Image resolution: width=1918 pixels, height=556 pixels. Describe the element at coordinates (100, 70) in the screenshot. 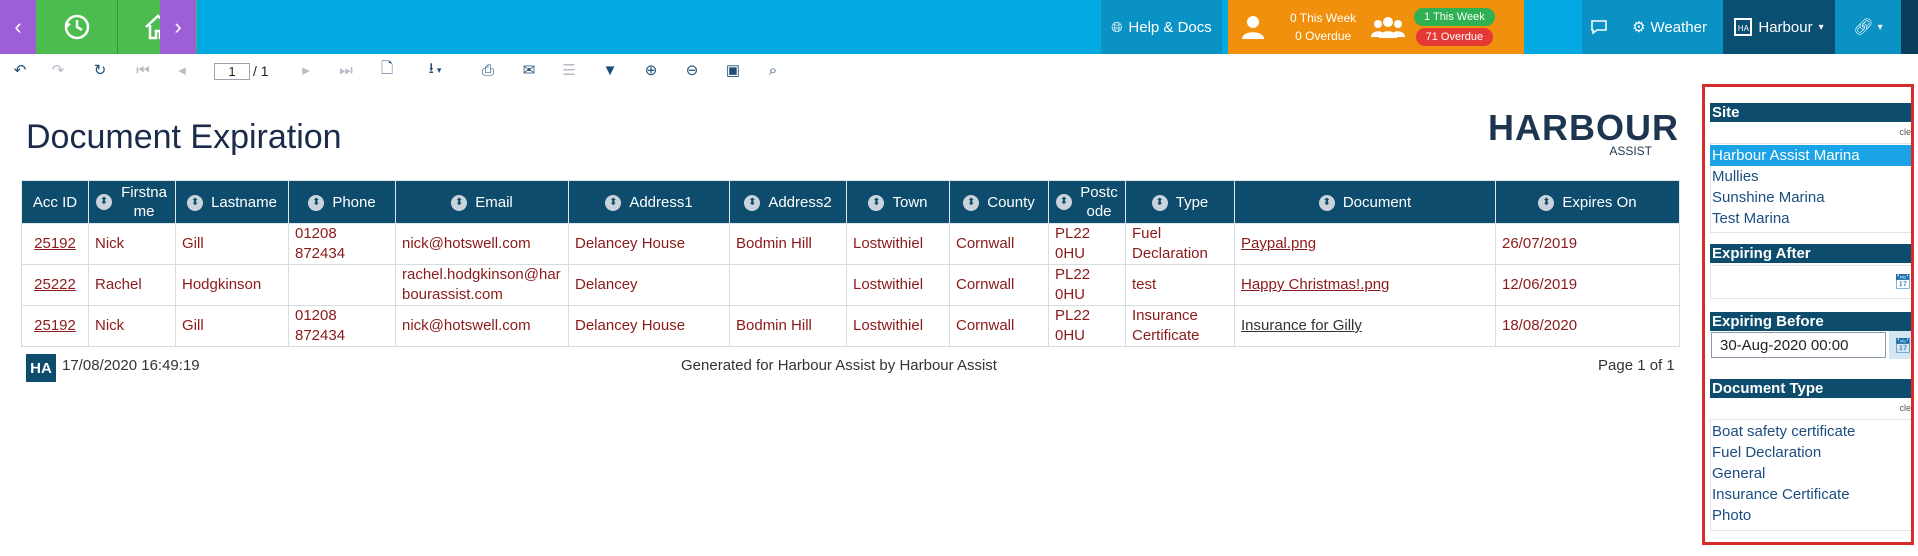

I see `refresh-icon: ↻` at that location.